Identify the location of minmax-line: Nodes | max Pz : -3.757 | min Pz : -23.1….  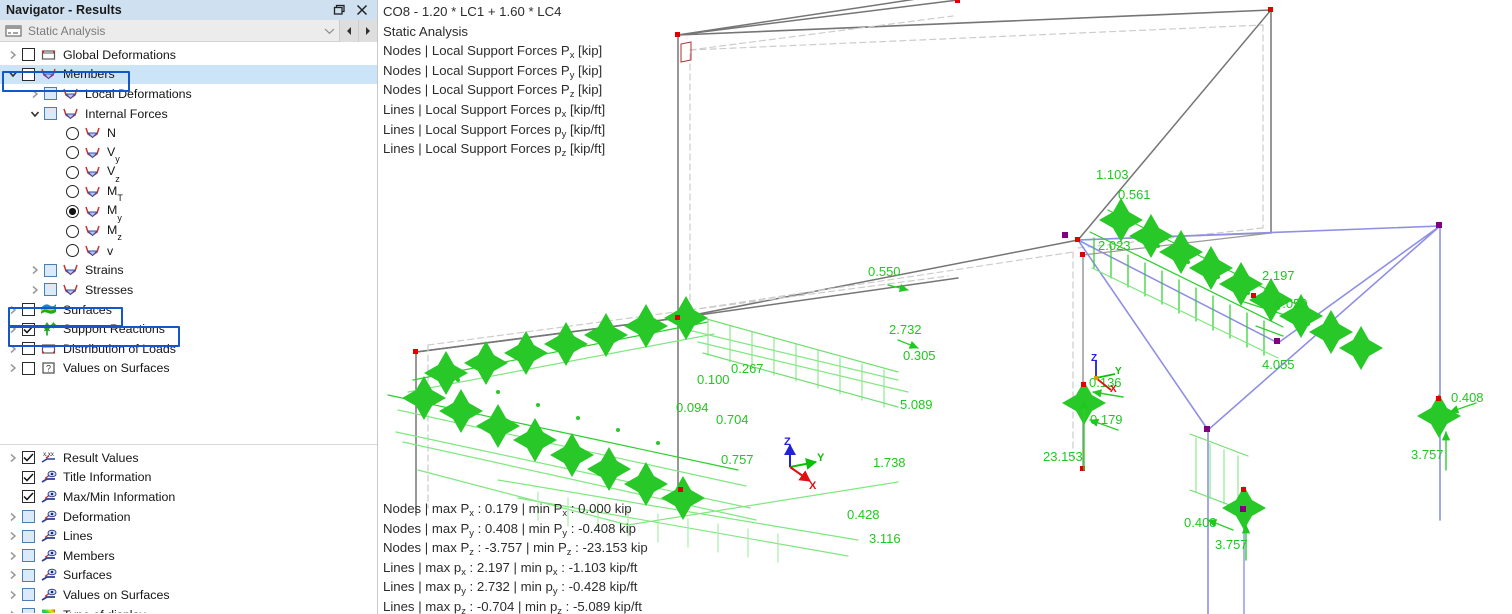
(515, 549).